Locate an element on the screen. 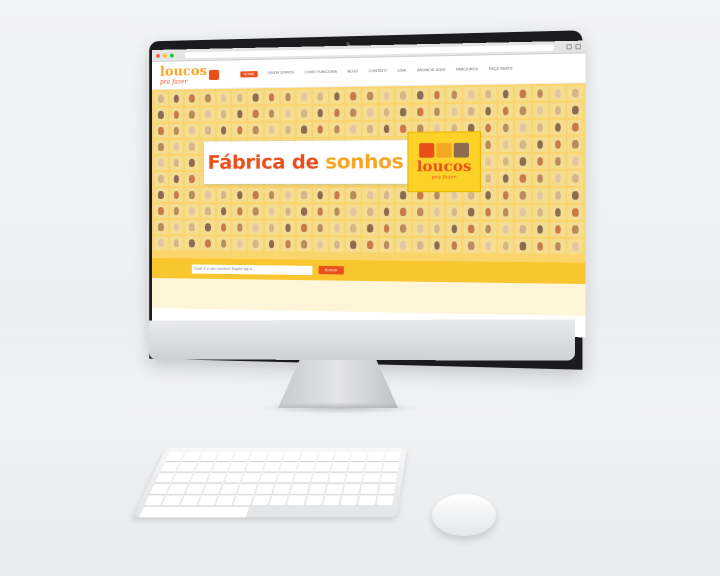 The height and width of the screenshot is (576, 720). hero-title-part1: Fábrica de is located at coordinates (266, 162).